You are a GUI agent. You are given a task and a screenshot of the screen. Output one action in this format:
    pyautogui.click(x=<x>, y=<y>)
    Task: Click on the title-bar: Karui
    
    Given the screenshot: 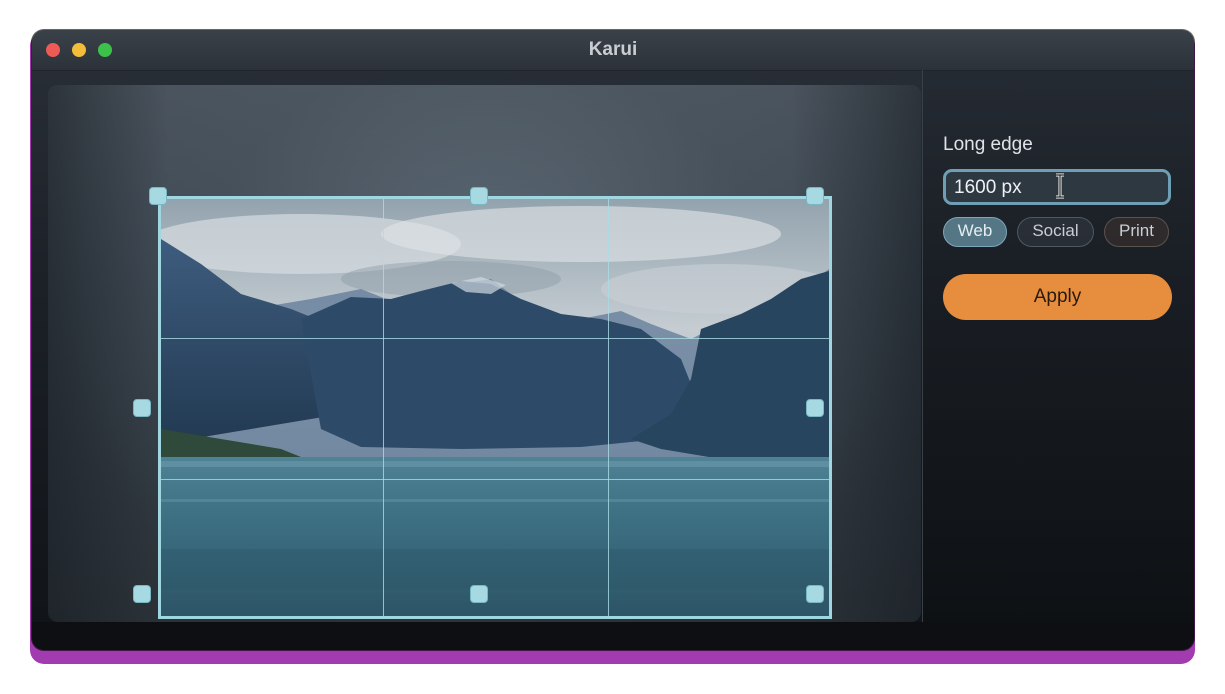 What is the action you would take?
    pyautogui.click(x=613, y=50)
    